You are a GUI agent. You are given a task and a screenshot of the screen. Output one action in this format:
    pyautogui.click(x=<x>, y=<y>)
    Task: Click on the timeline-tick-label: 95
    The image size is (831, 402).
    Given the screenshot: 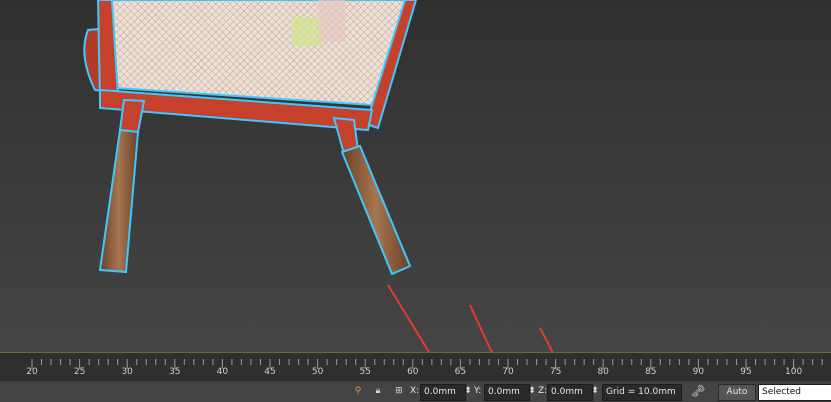 What is the action you would take?
    pyautogui.click(x=746, y=372)
    